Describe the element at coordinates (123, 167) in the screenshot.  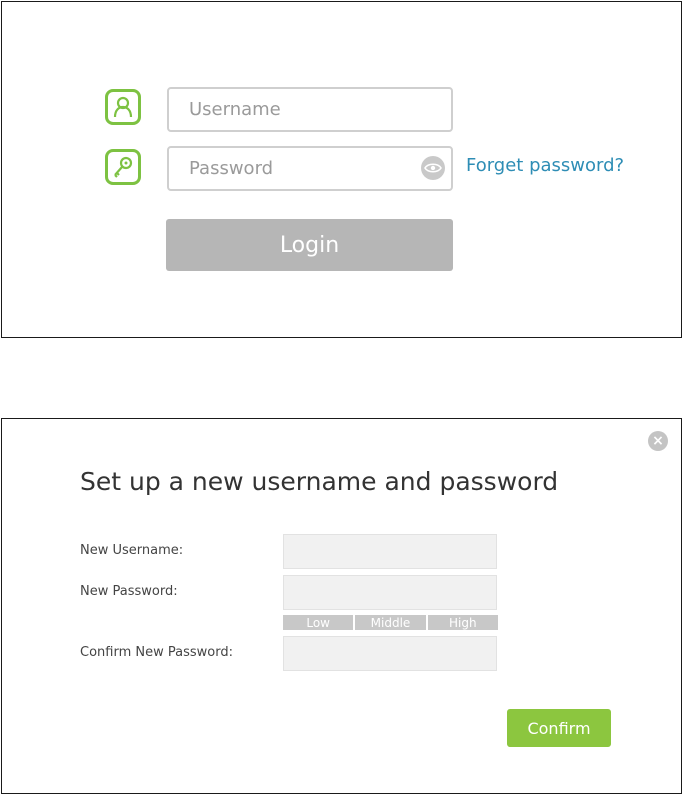
I see `key-icon` at that location.